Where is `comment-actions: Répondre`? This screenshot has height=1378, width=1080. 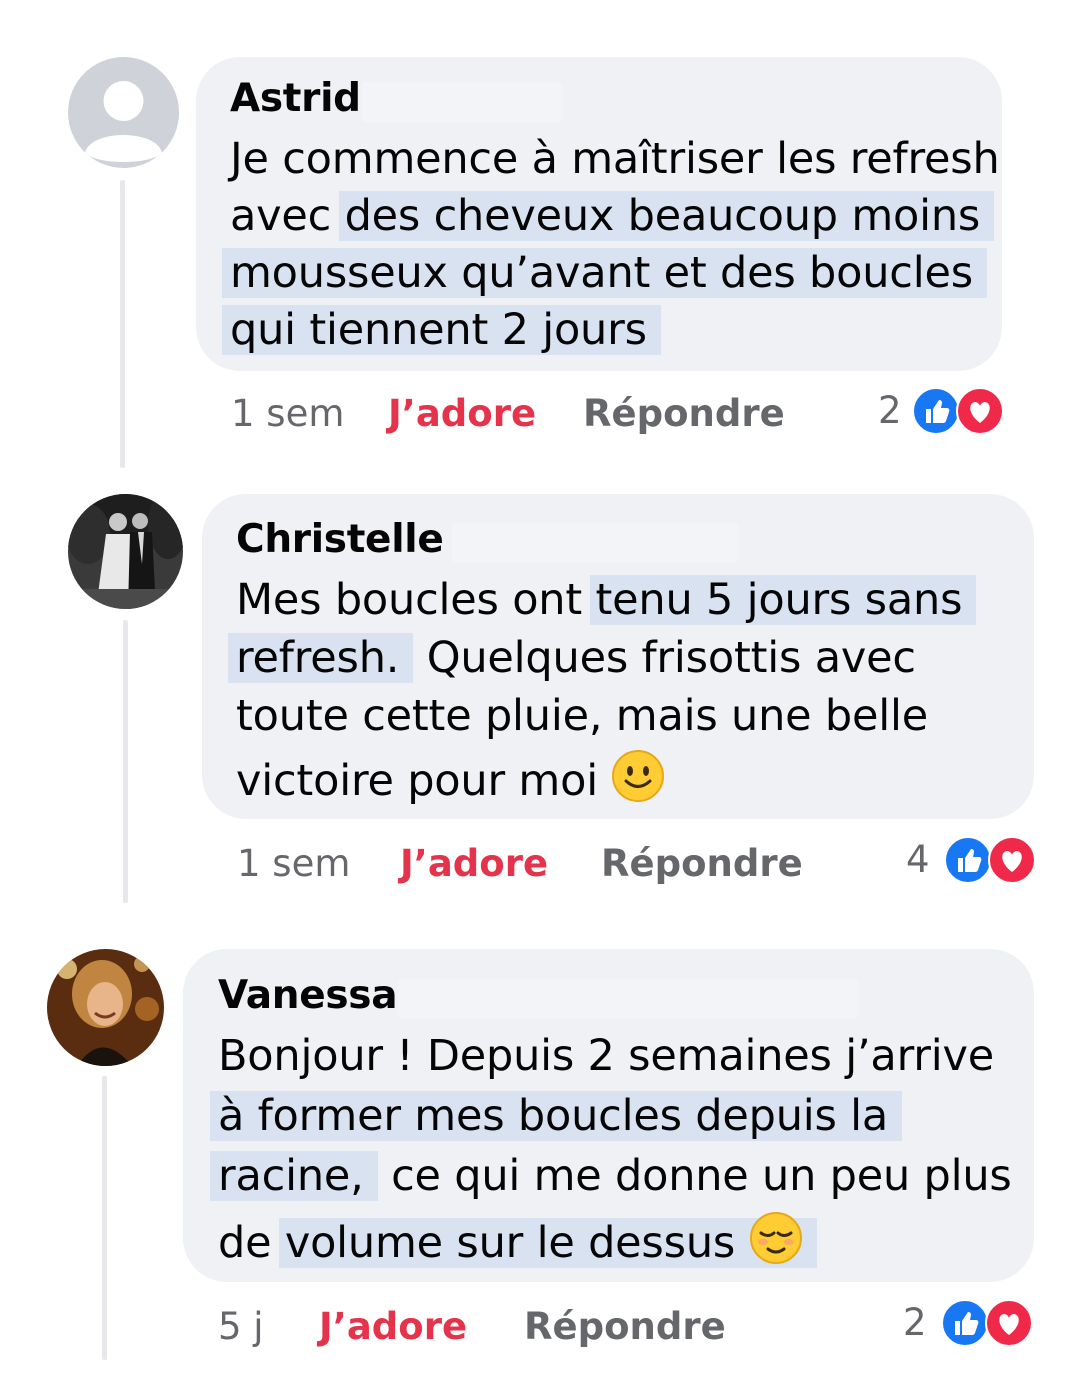
comment-actions: Répondre is located at coordinates (625, 1326).